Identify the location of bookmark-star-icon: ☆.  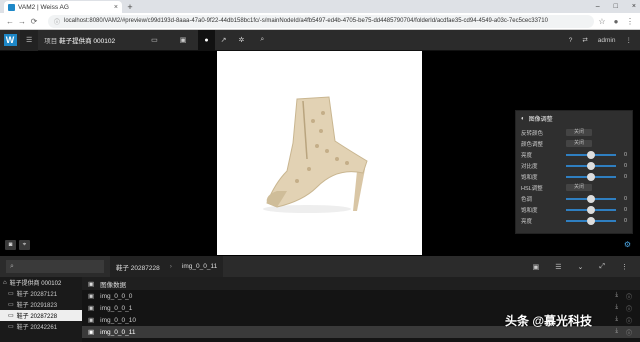
(602, 21).